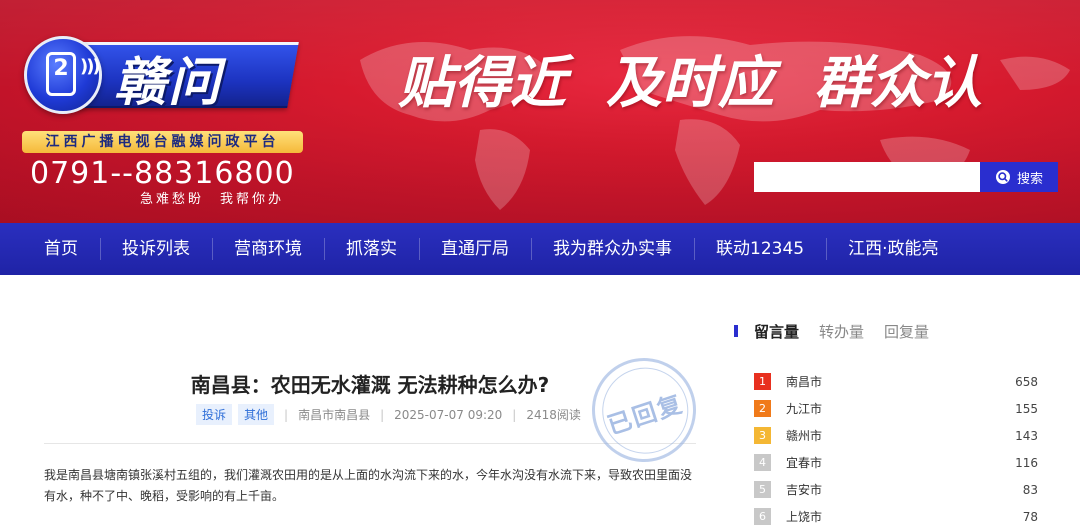 The height and width of the screenshot is (530, 1080). I want to click on section-marker, so click(736, 331).